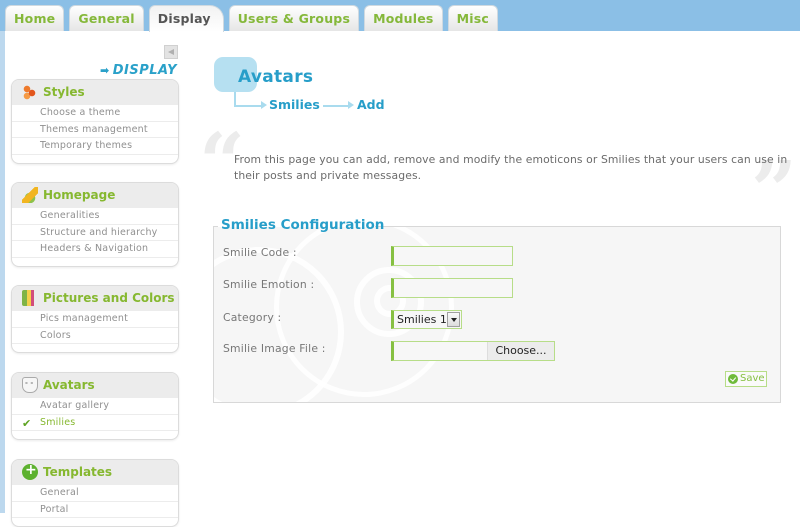  I want to click on menu-header-homepage: Homepage, so click(95, 195).